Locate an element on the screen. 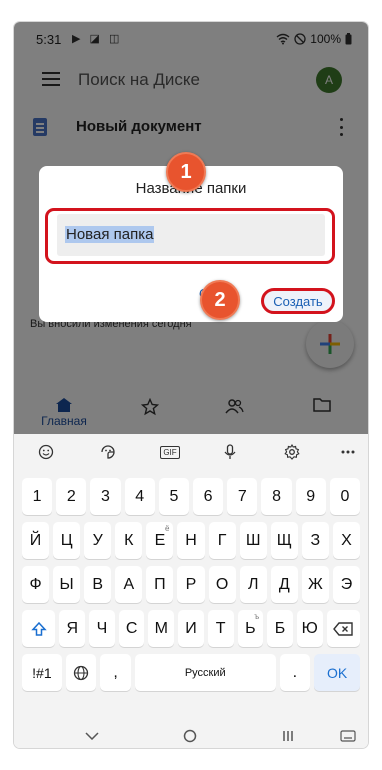  key: Ч is located at coordinates (102, 628).